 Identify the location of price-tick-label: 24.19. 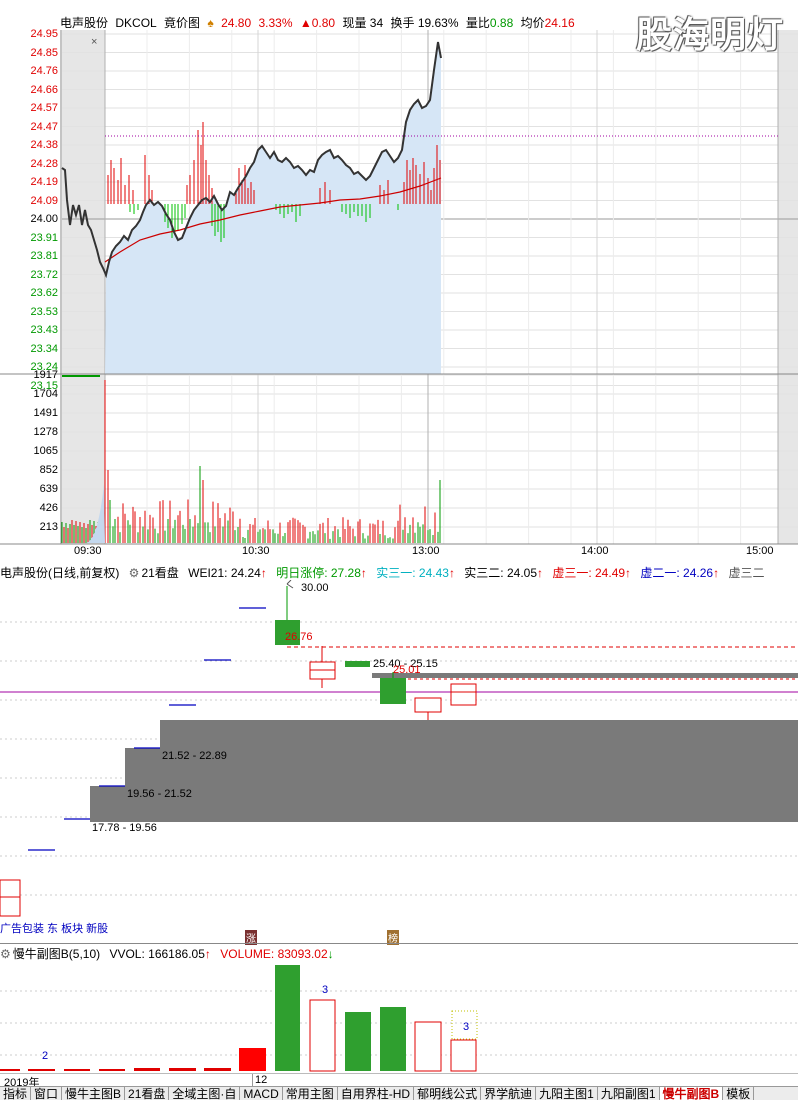
(44, 182).